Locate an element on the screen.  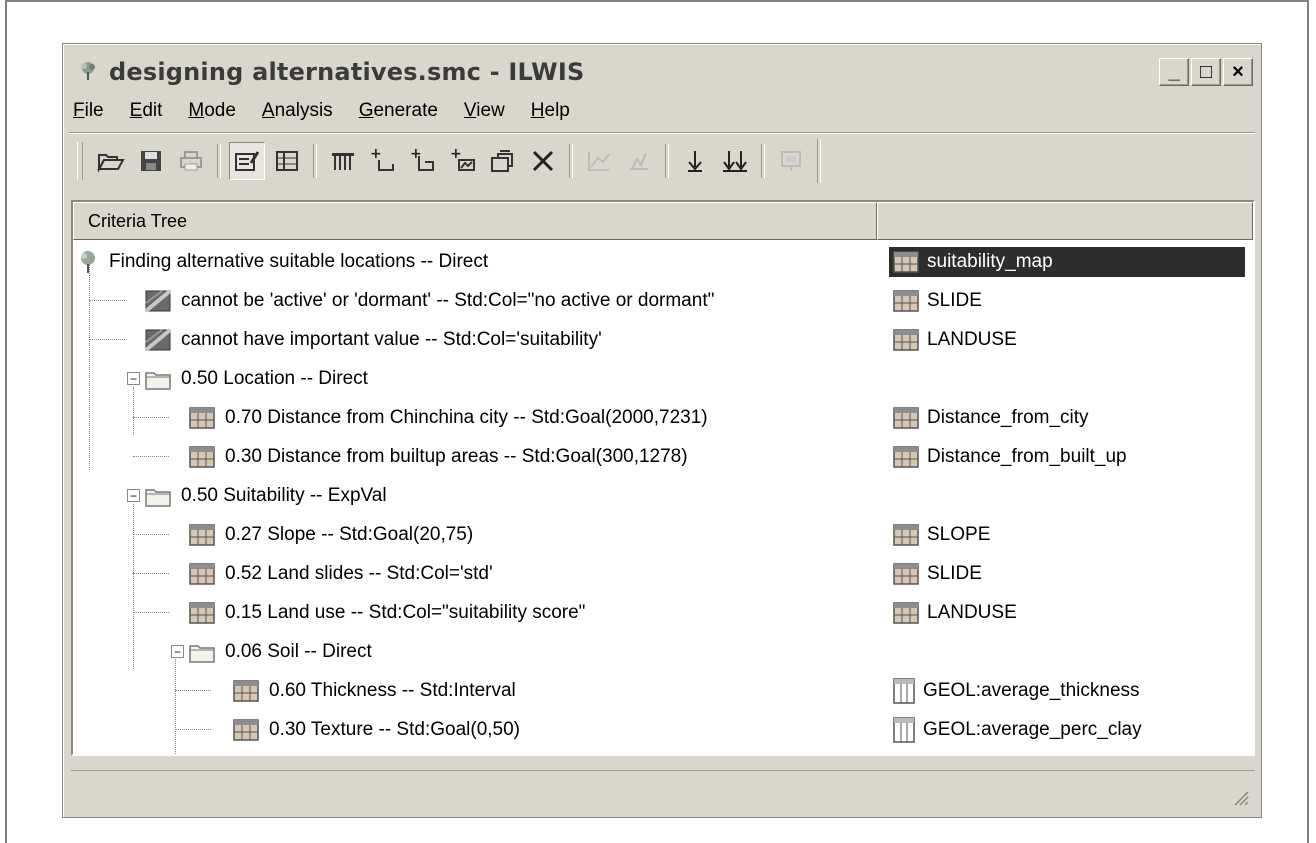
delete-icon is located at coordinates (543, 161).